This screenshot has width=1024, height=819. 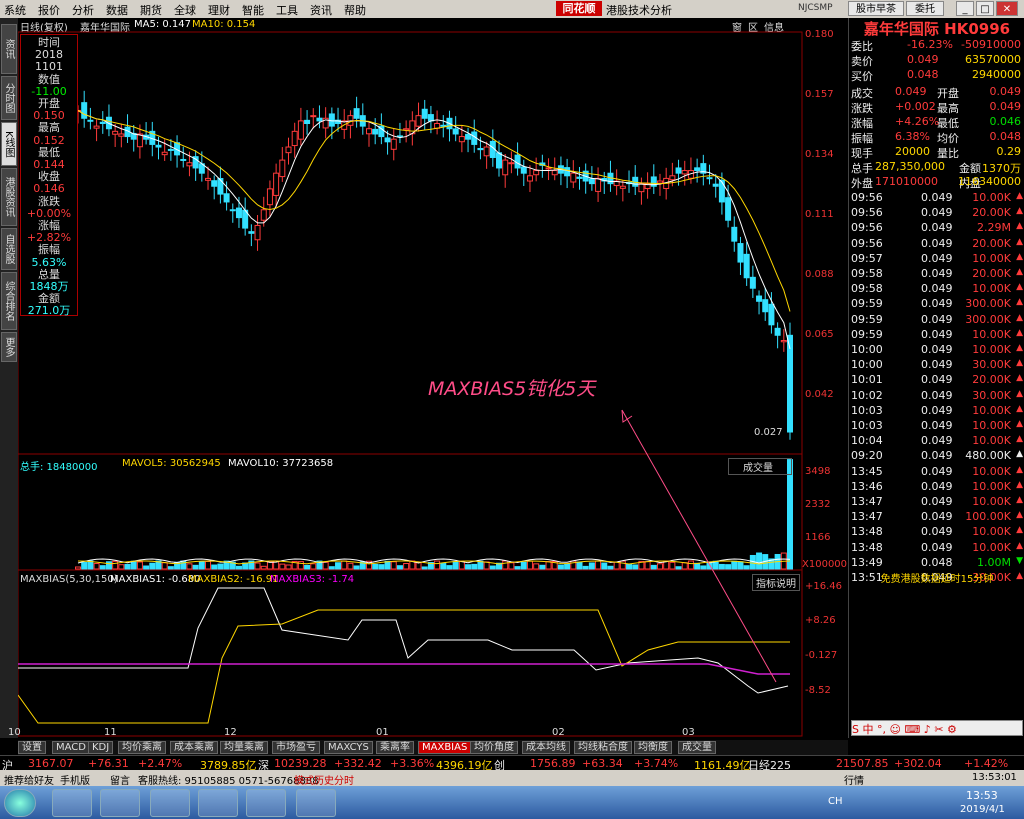 What do you see at coordinates (117, 10) in the screenshot?
I see `menu-item-data: 数据` at bounding box center [117, 10].